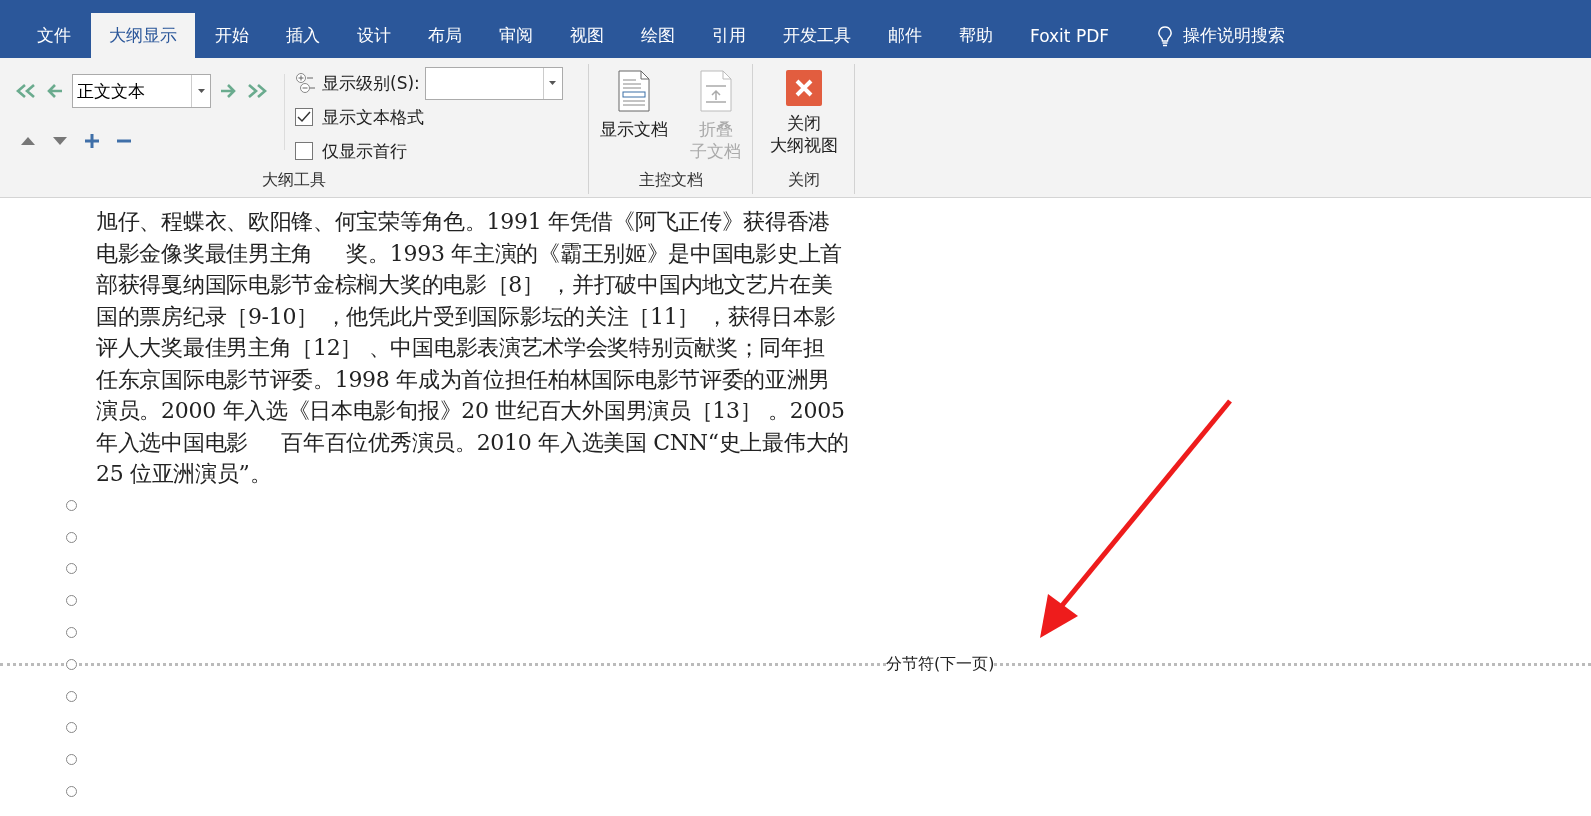  Describe the element at coordinates (905, 35) in the screenshot. I see `menu-tab: 邮件` at that location.